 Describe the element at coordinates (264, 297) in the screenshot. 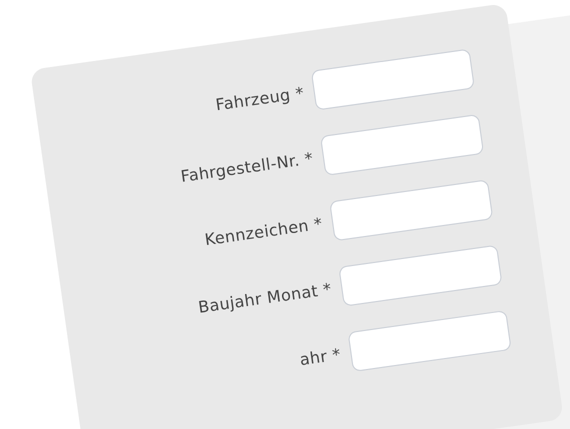

I see `field-label: Baujahr Monat *` at that location.